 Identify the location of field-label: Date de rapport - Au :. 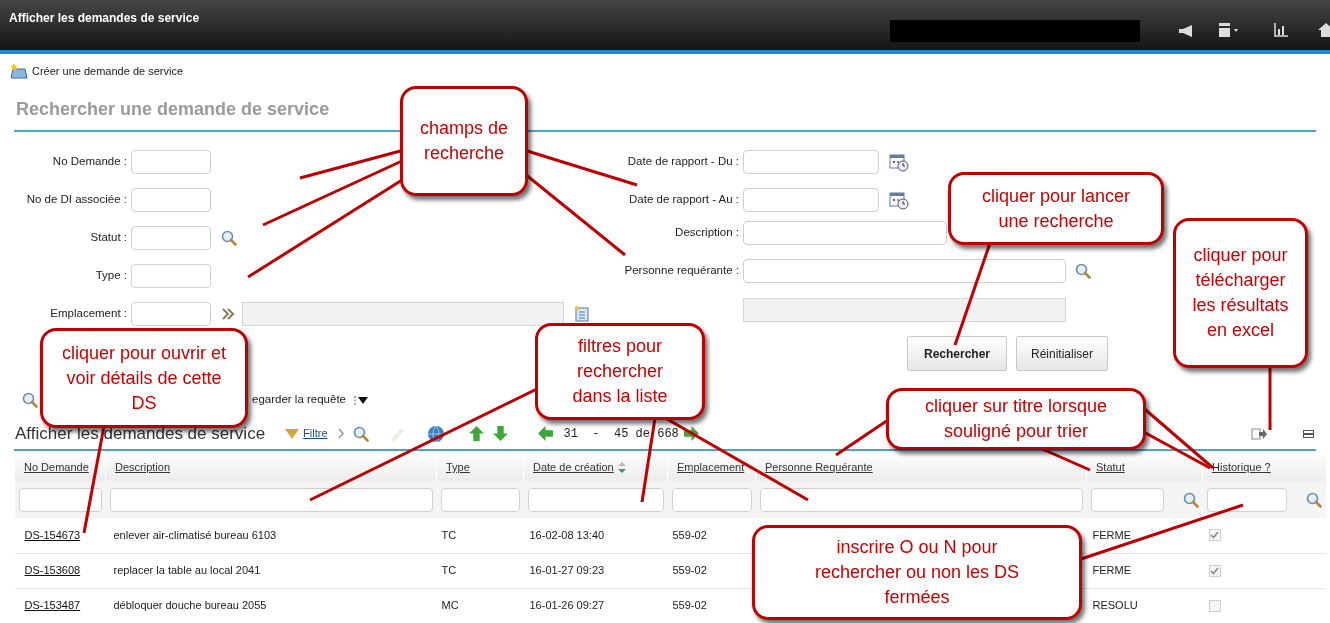
(684, 200).